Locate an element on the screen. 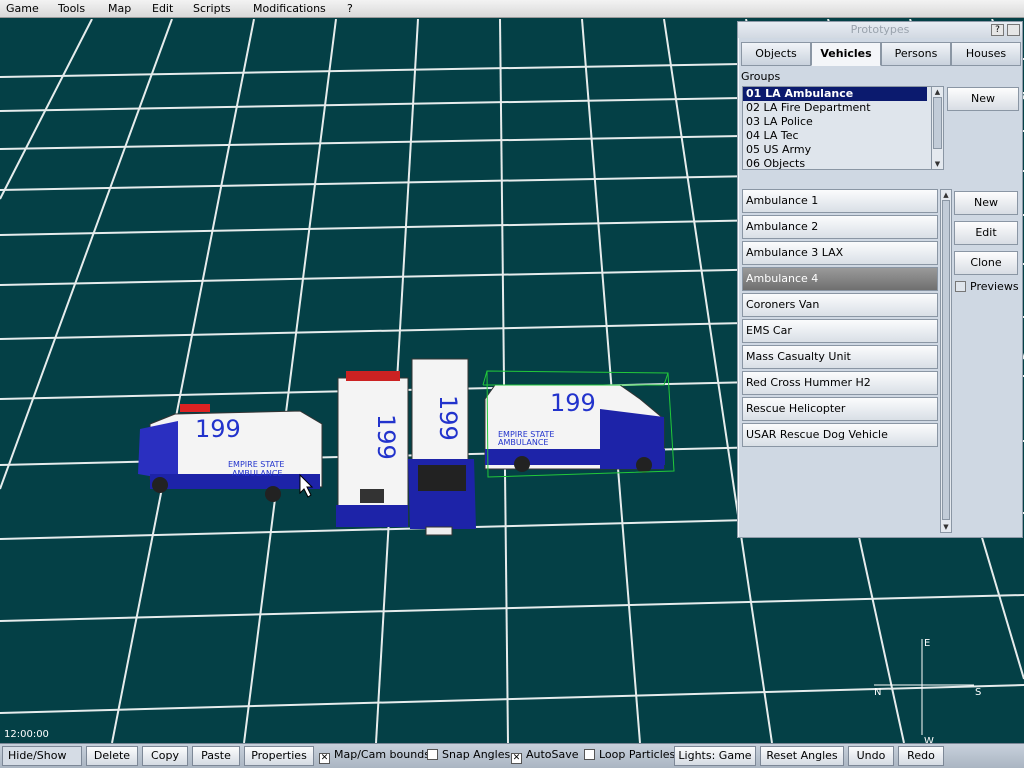  compass-south-label: S is located at coordinates (978, 692).